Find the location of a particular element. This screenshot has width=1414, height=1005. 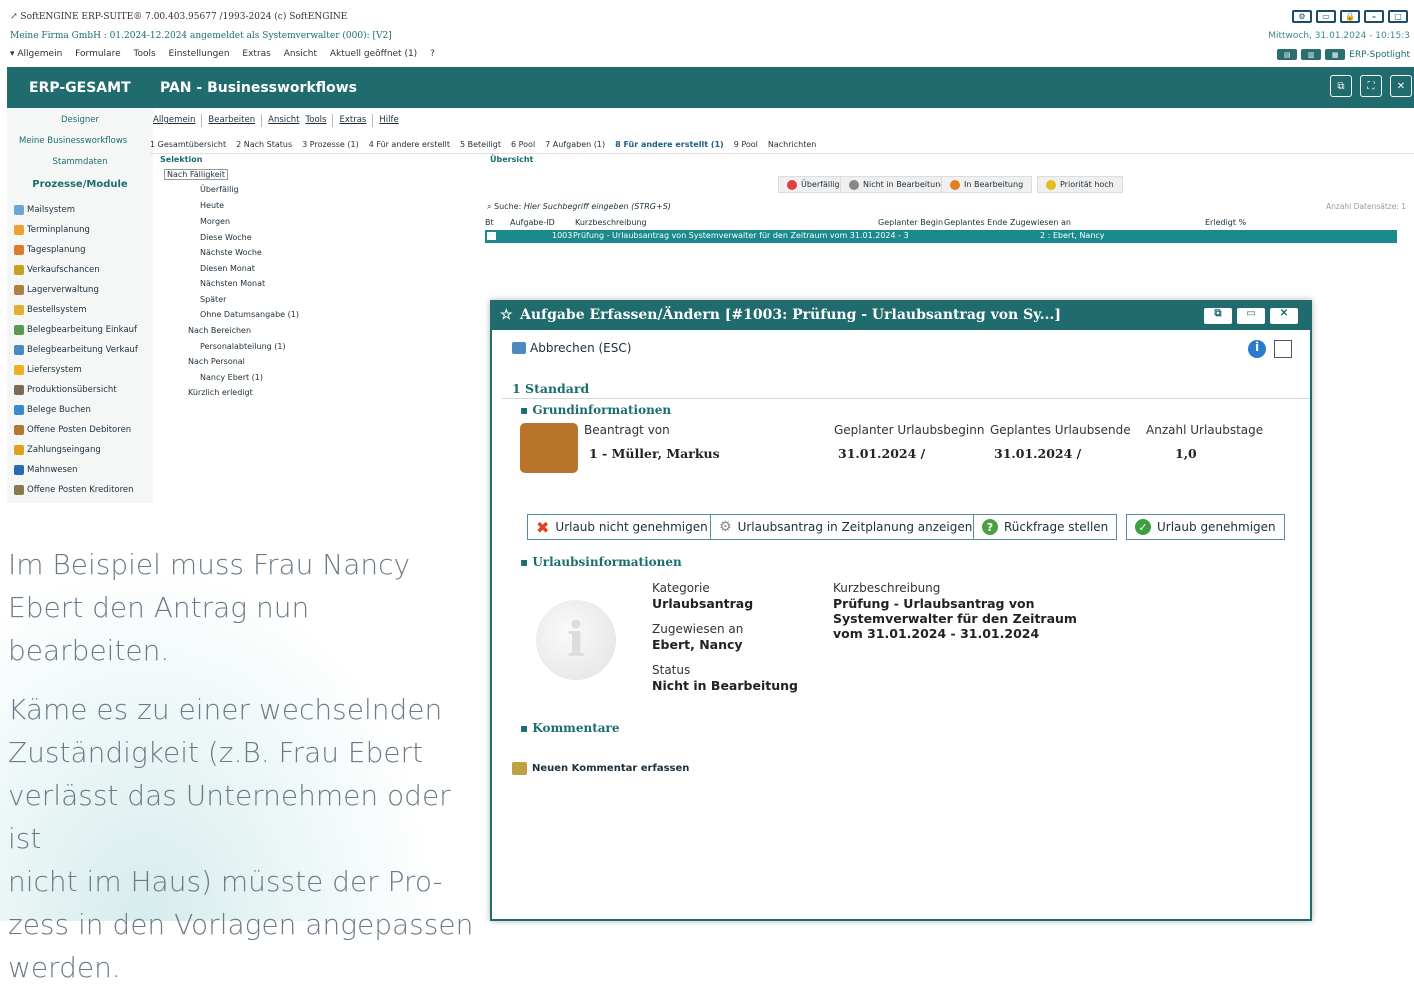

filter-in-bearbeitung: In Bearbeitung is located at coordinates (987, 184).